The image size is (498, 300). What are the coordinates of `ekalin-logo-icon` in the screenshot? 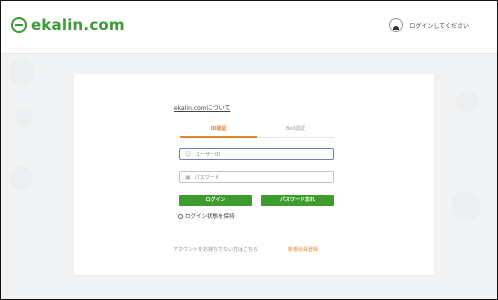 It's located at (19, 25).